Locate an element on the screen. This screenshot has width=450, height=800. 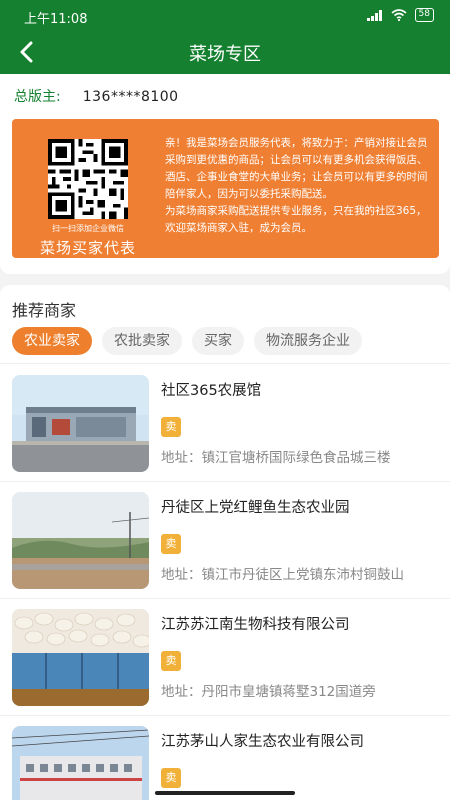
qr-caption: 扫一扫添加企业微信 is located at coordinates (88, 228).